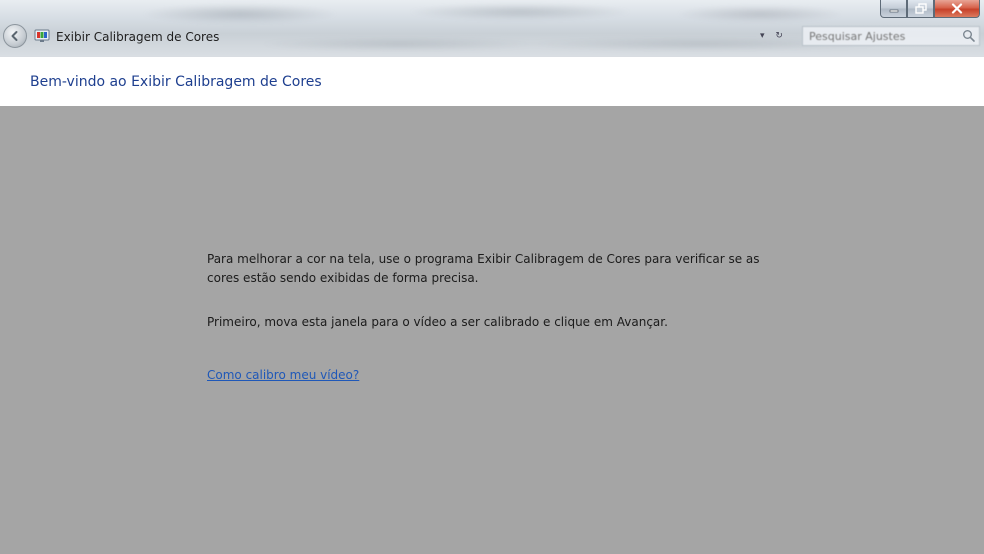 Image resolution: width=984 pixels, height=554 pixels. Describe the element at coordinates (492, 28) in the screenshot. I see `title-bar: Exibir Calibragem de Cores ▾ ↻` at that location.